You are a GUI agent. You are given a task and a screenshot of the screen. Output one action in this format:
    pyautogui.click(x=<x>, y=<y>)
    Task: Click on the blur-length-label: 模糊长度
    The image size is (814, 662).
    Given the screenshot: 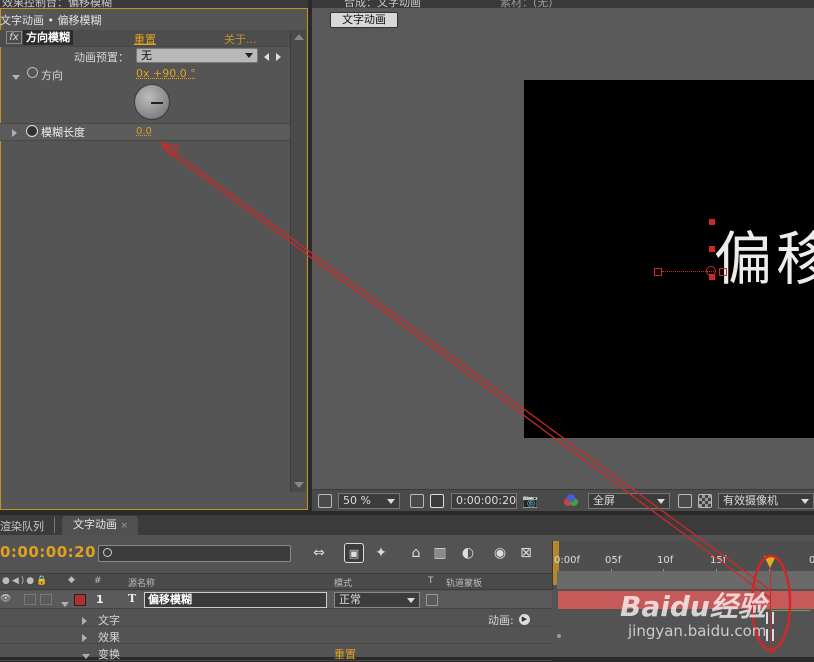 What is the action you would take?
    pyautogui.click(x=63, y=132)
    